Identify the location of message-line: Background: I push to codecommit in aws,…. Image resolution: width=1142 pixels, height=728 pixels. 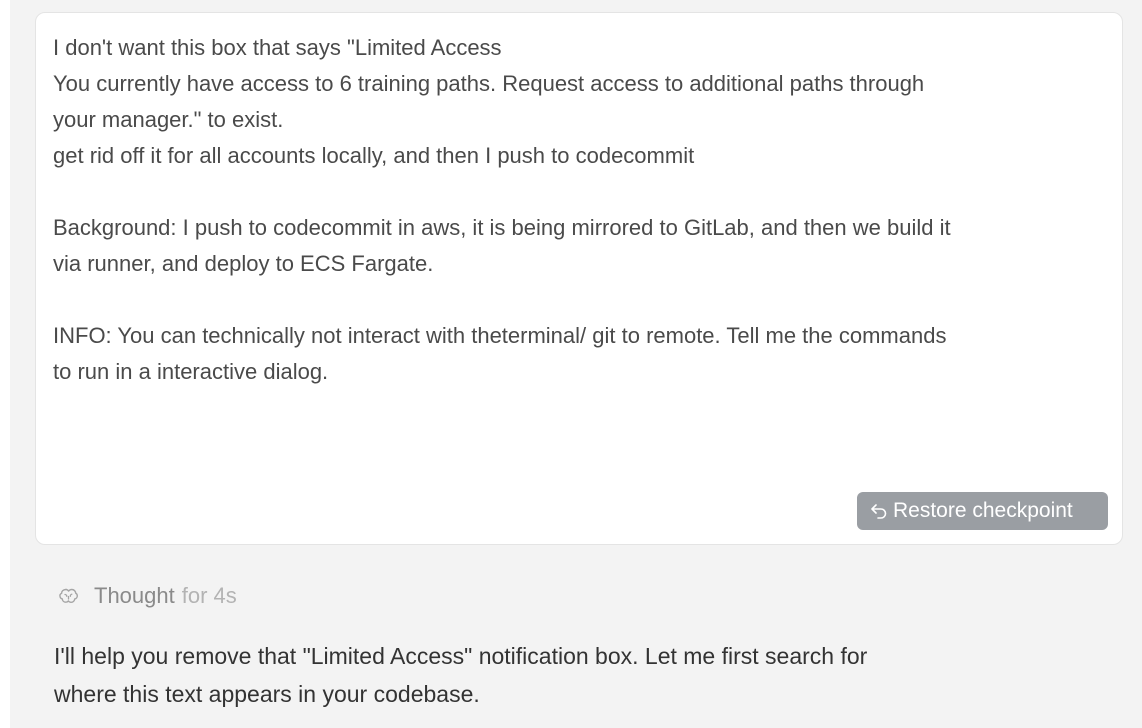
(502, 227).